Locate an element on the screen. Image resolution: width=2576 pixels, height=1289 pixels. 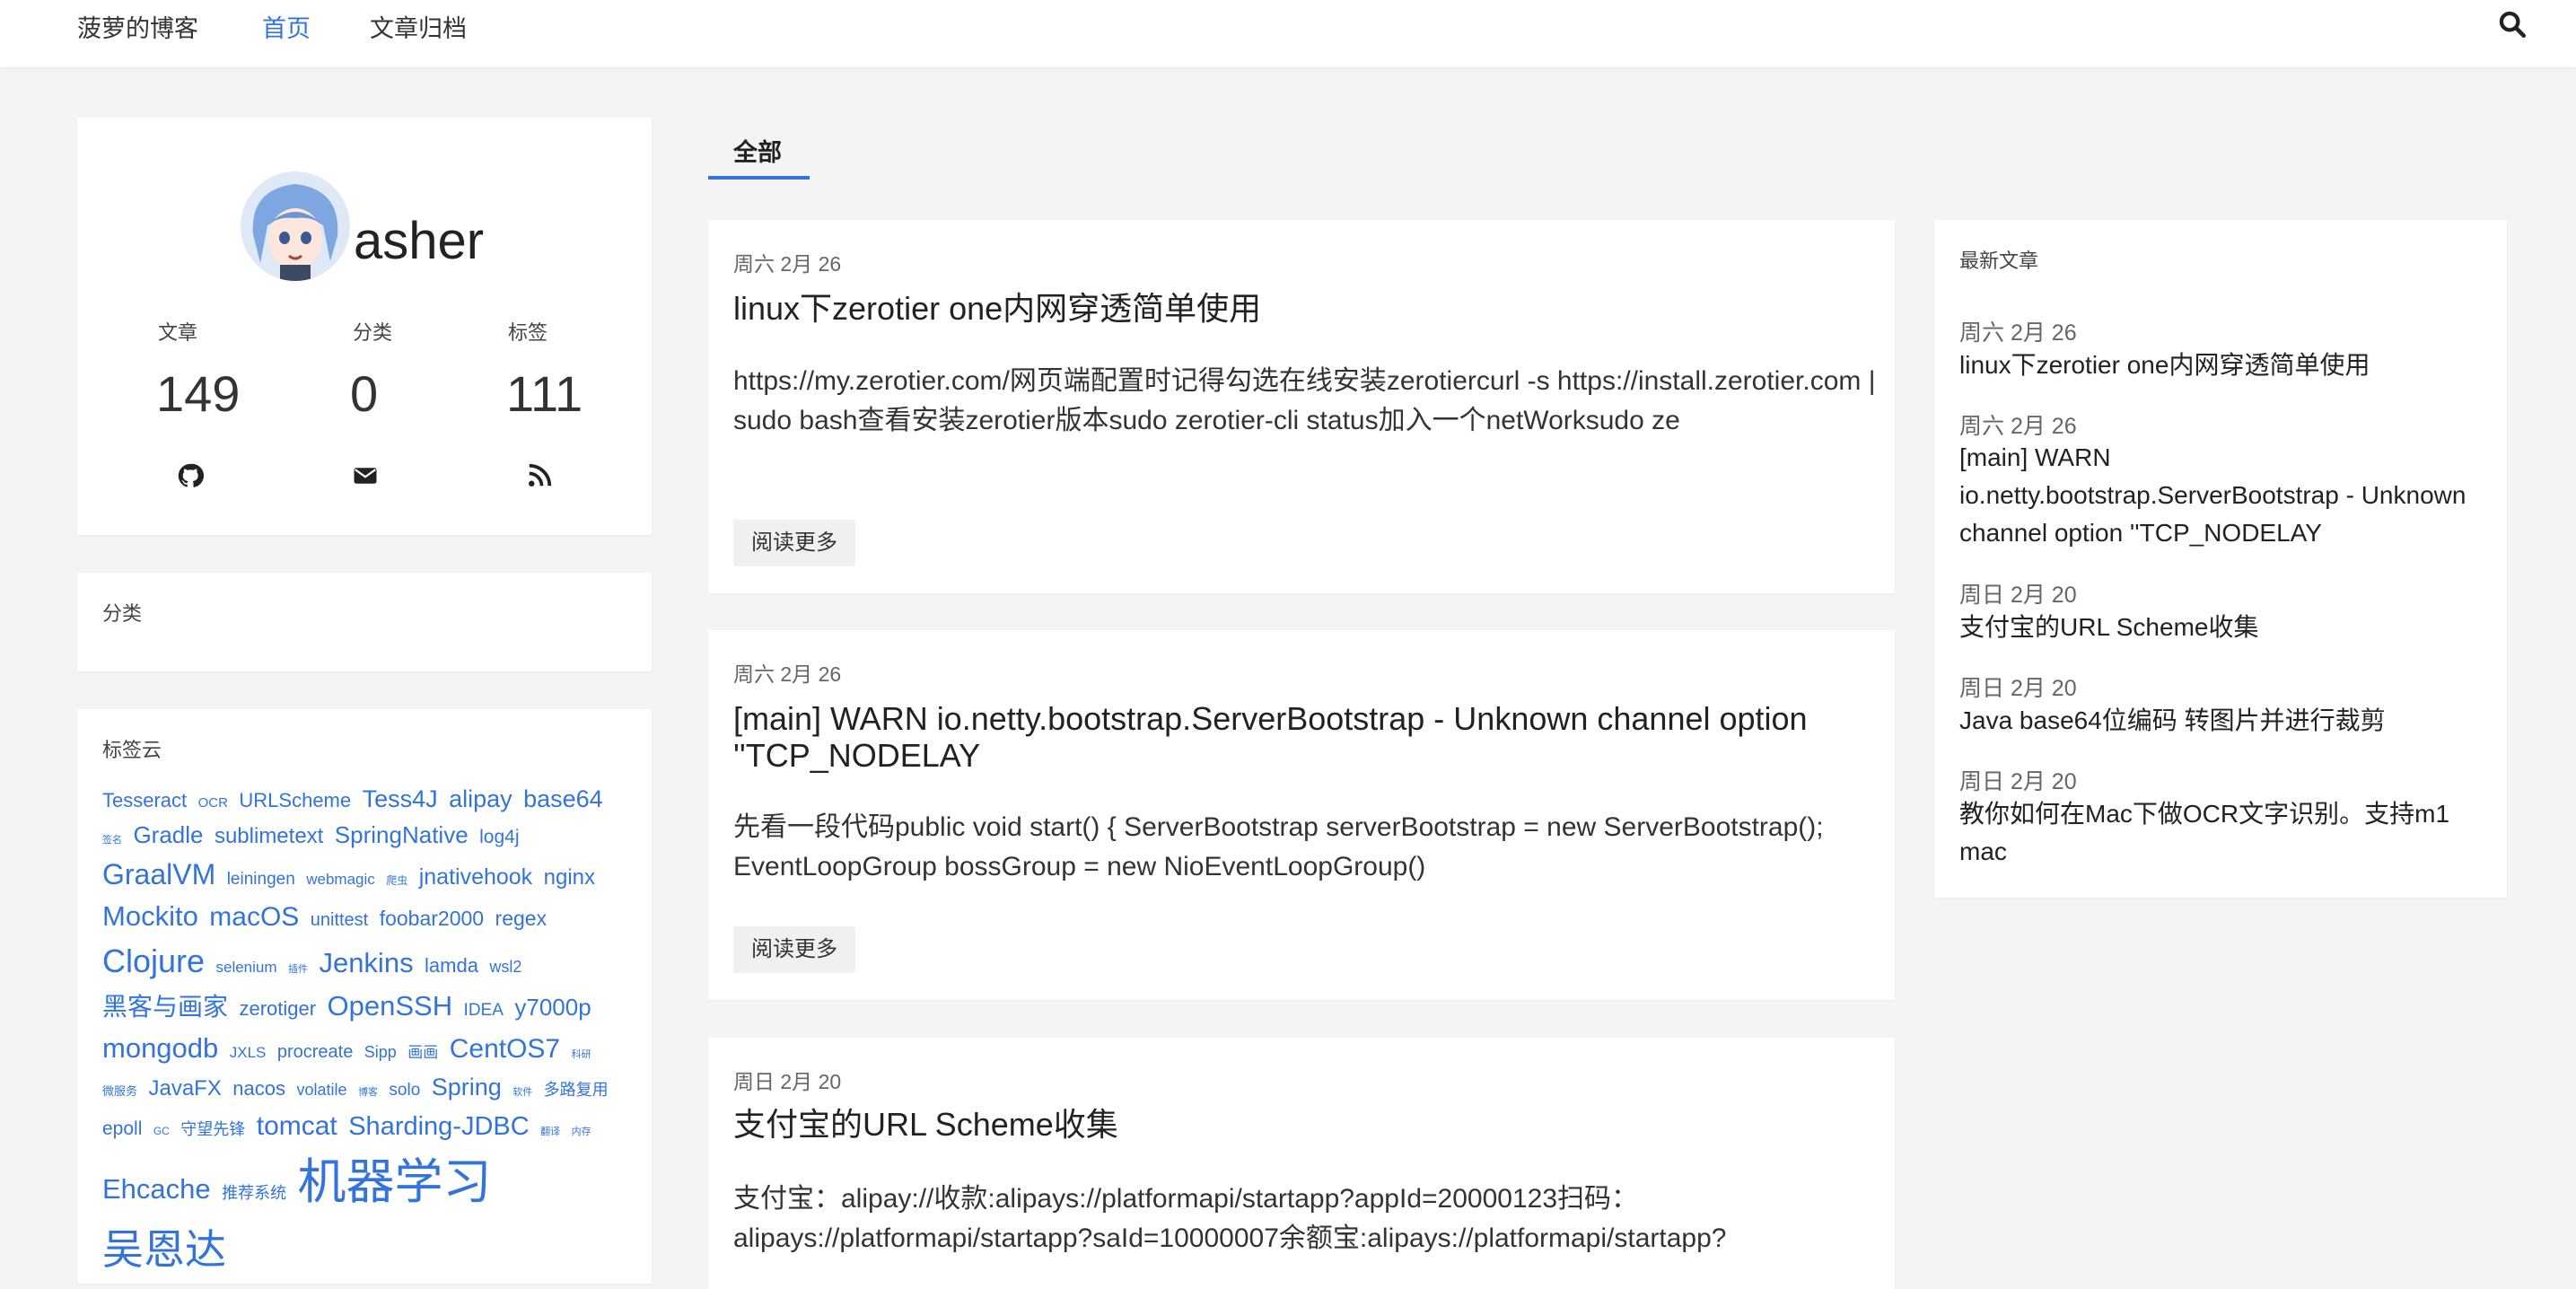
tag-item: OCR is located at coordinates (213, 803).